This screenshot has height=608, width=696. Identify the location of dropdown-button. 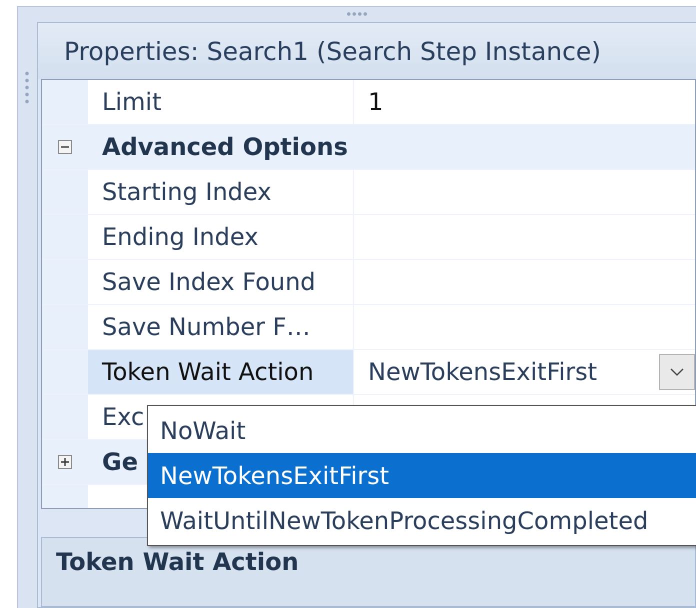
(677, 372).